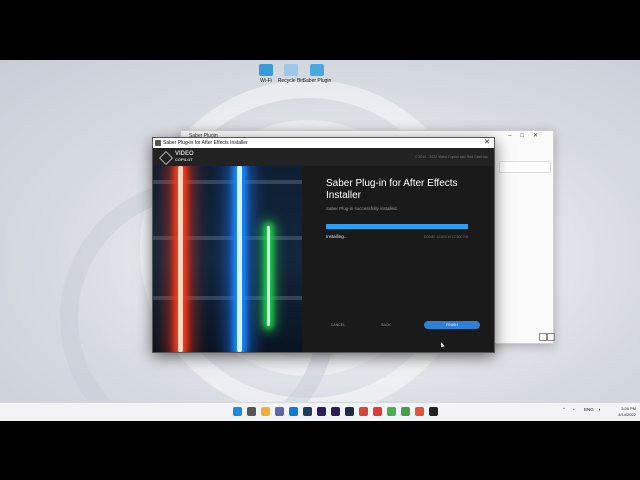 Image resolution: width=640 pixels, height=480 pixels. What do you see at coordinates (398, 346) in the screenshot?
I see `installer-footer` at bounding box center [398, 346].